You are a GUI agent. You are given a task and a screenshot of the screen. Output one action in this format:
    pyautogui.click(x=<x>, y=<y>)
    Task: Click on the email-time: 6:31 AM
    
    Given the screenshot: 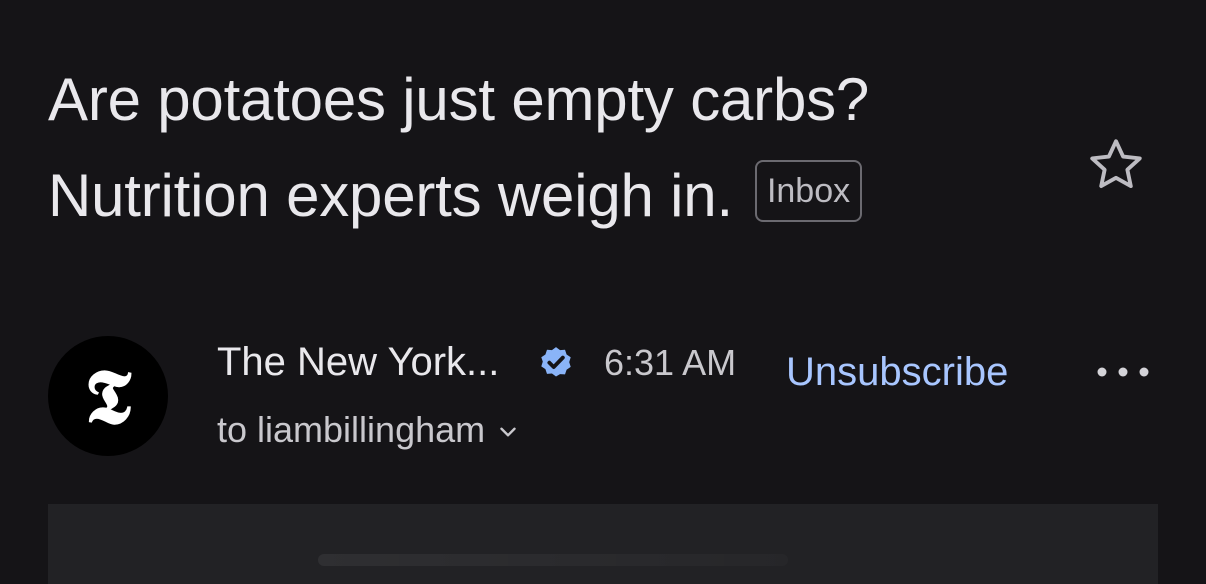 What is the action you would take?
    pyautogui.click(x=670, y=362)
    